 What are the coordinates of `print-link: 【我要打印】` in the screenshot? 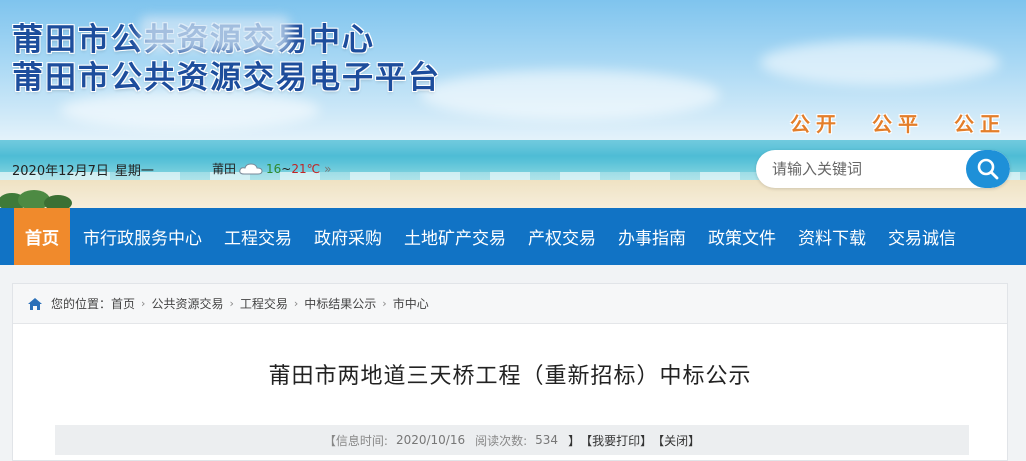 It's located at (616, 440).